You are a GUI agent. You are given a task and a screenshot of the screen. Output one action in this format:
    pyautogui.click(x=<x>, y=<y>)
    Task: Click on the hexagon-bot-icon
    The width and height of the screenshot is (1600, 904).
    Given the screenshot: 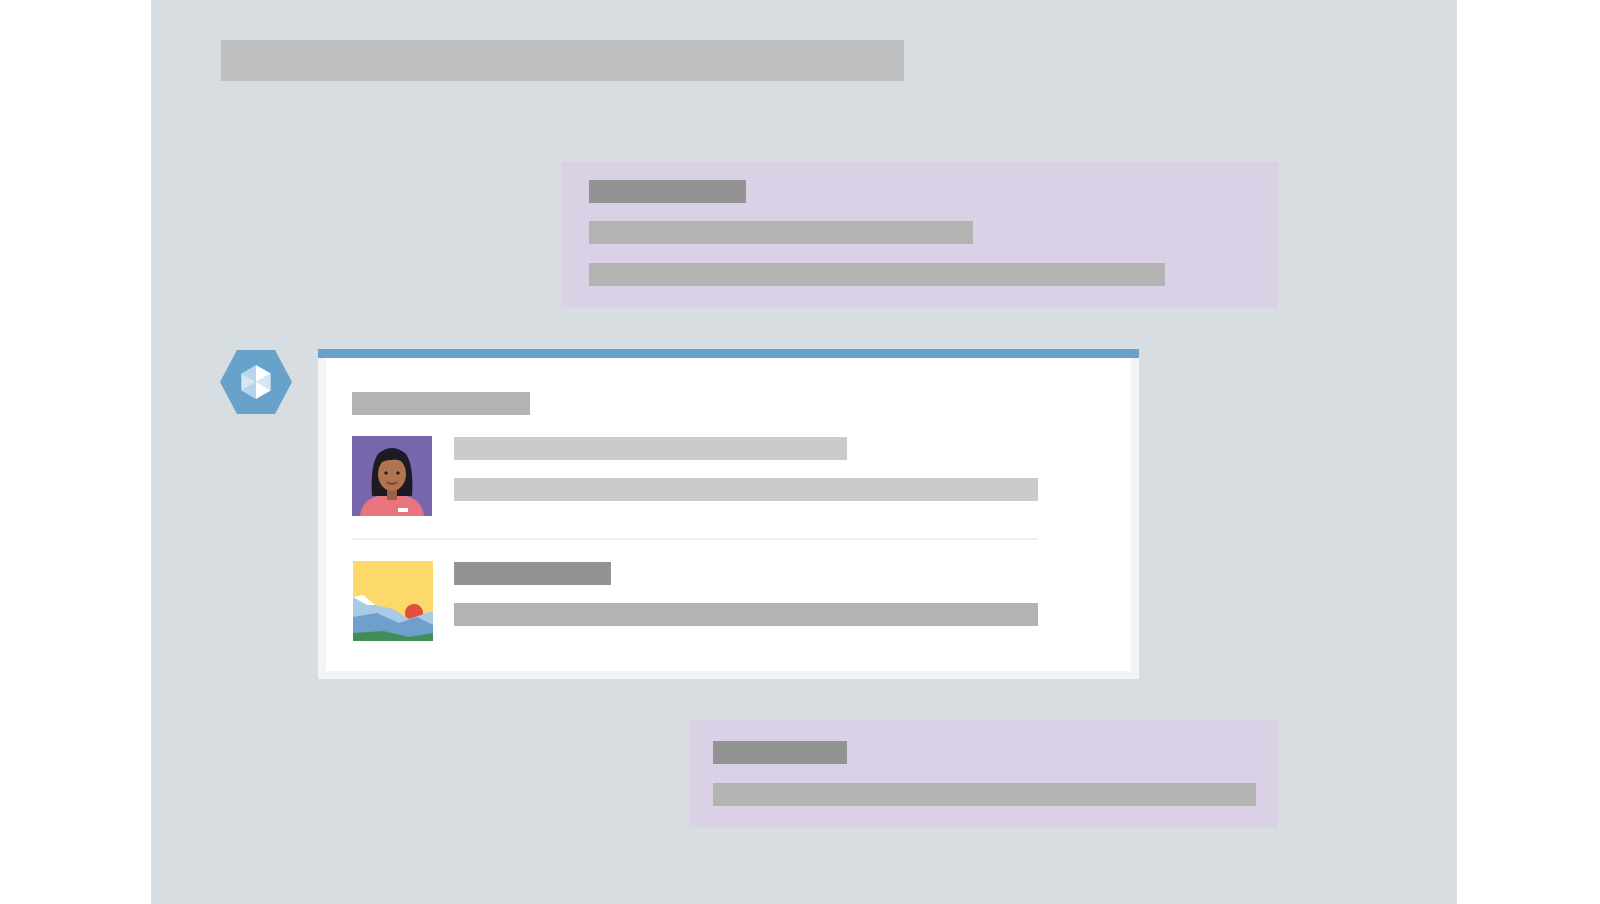 What is the action you would take?
    pyautogui.click(x=256, y=382)
    